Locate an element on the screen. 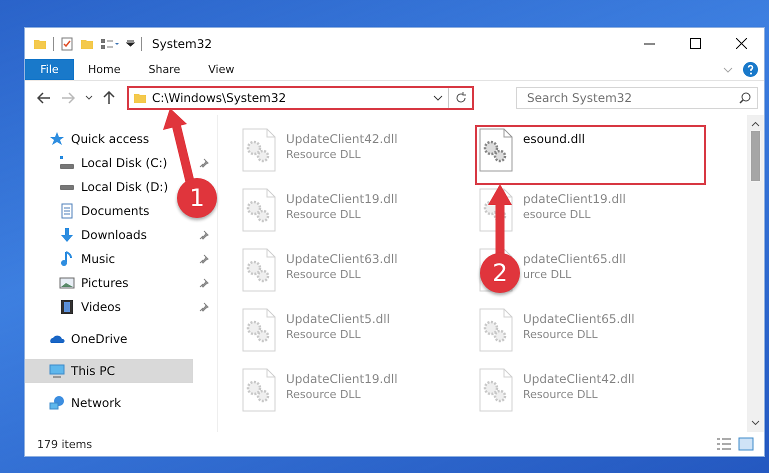 Image resolution: width=769 pixels, height=473 pixels. picture-icon is located at coordinates (67, 283).